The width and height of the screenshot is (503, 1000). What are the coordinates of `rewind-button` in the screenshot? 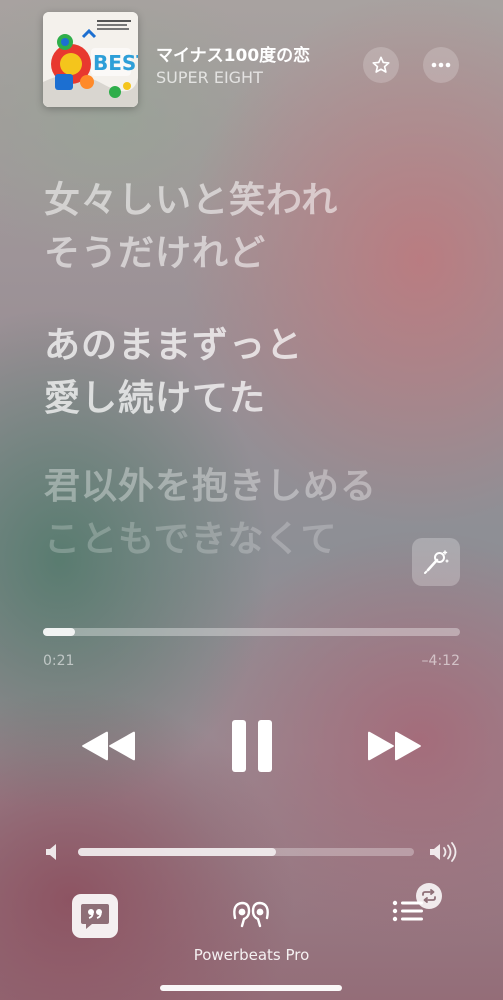 It's located at (109, 746).